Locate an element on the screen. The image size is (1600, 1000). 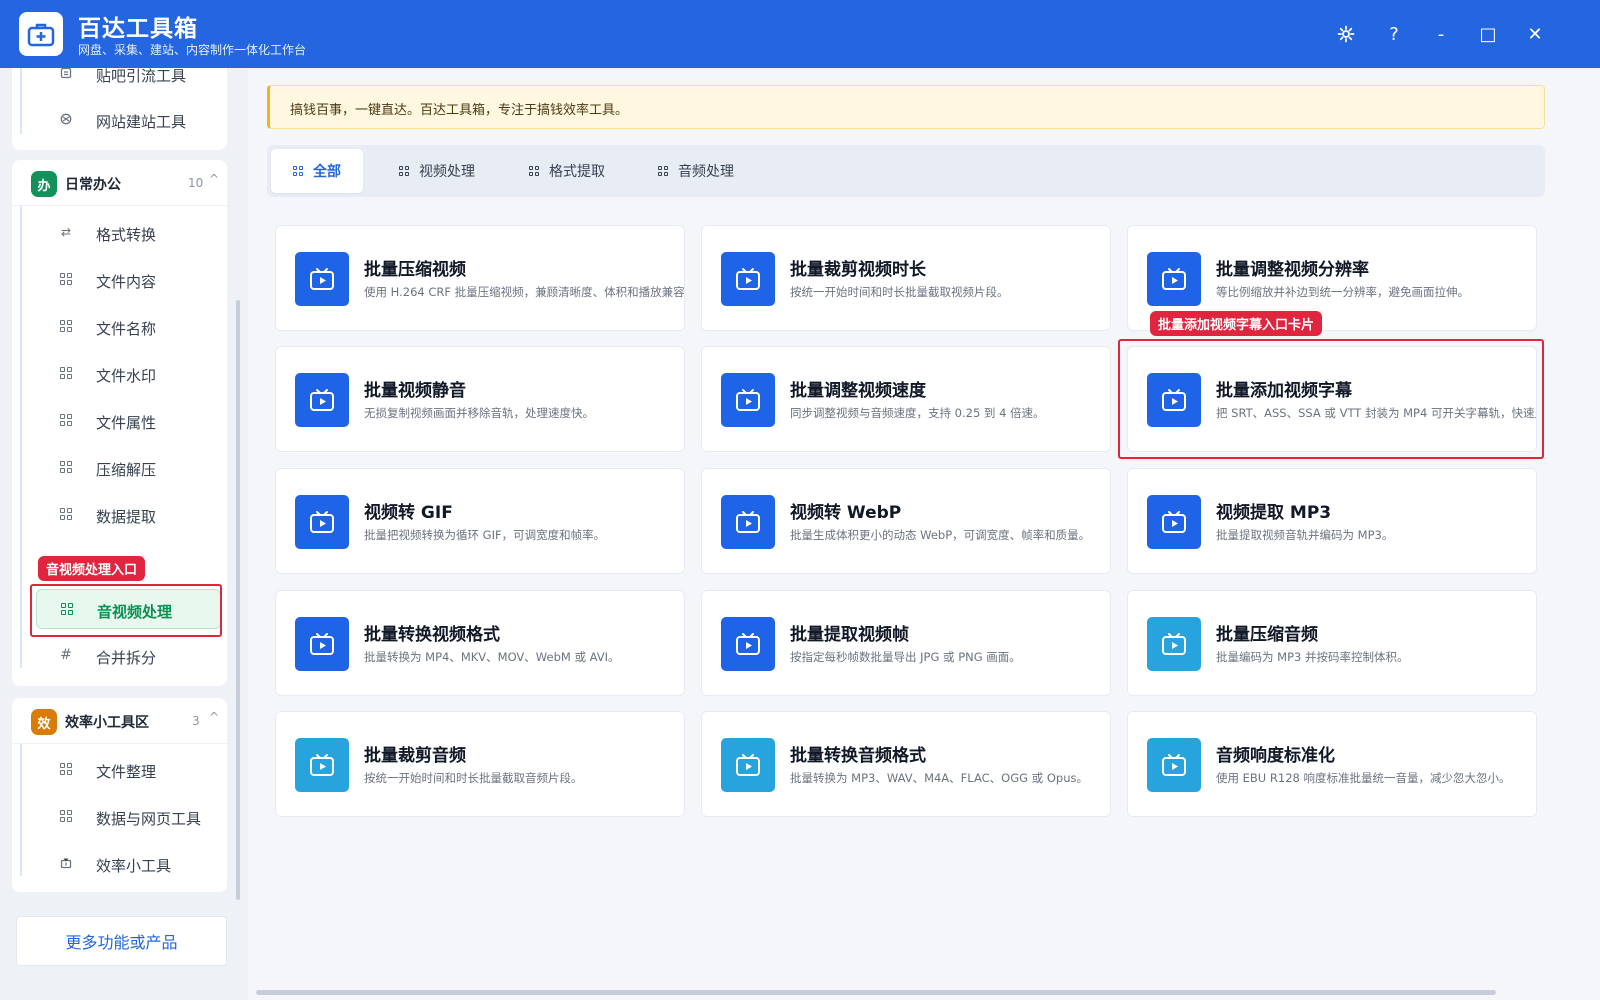
card-description: 按统一开始时间和时长批量截取音频片段。 is located at coordinates (473, 778).